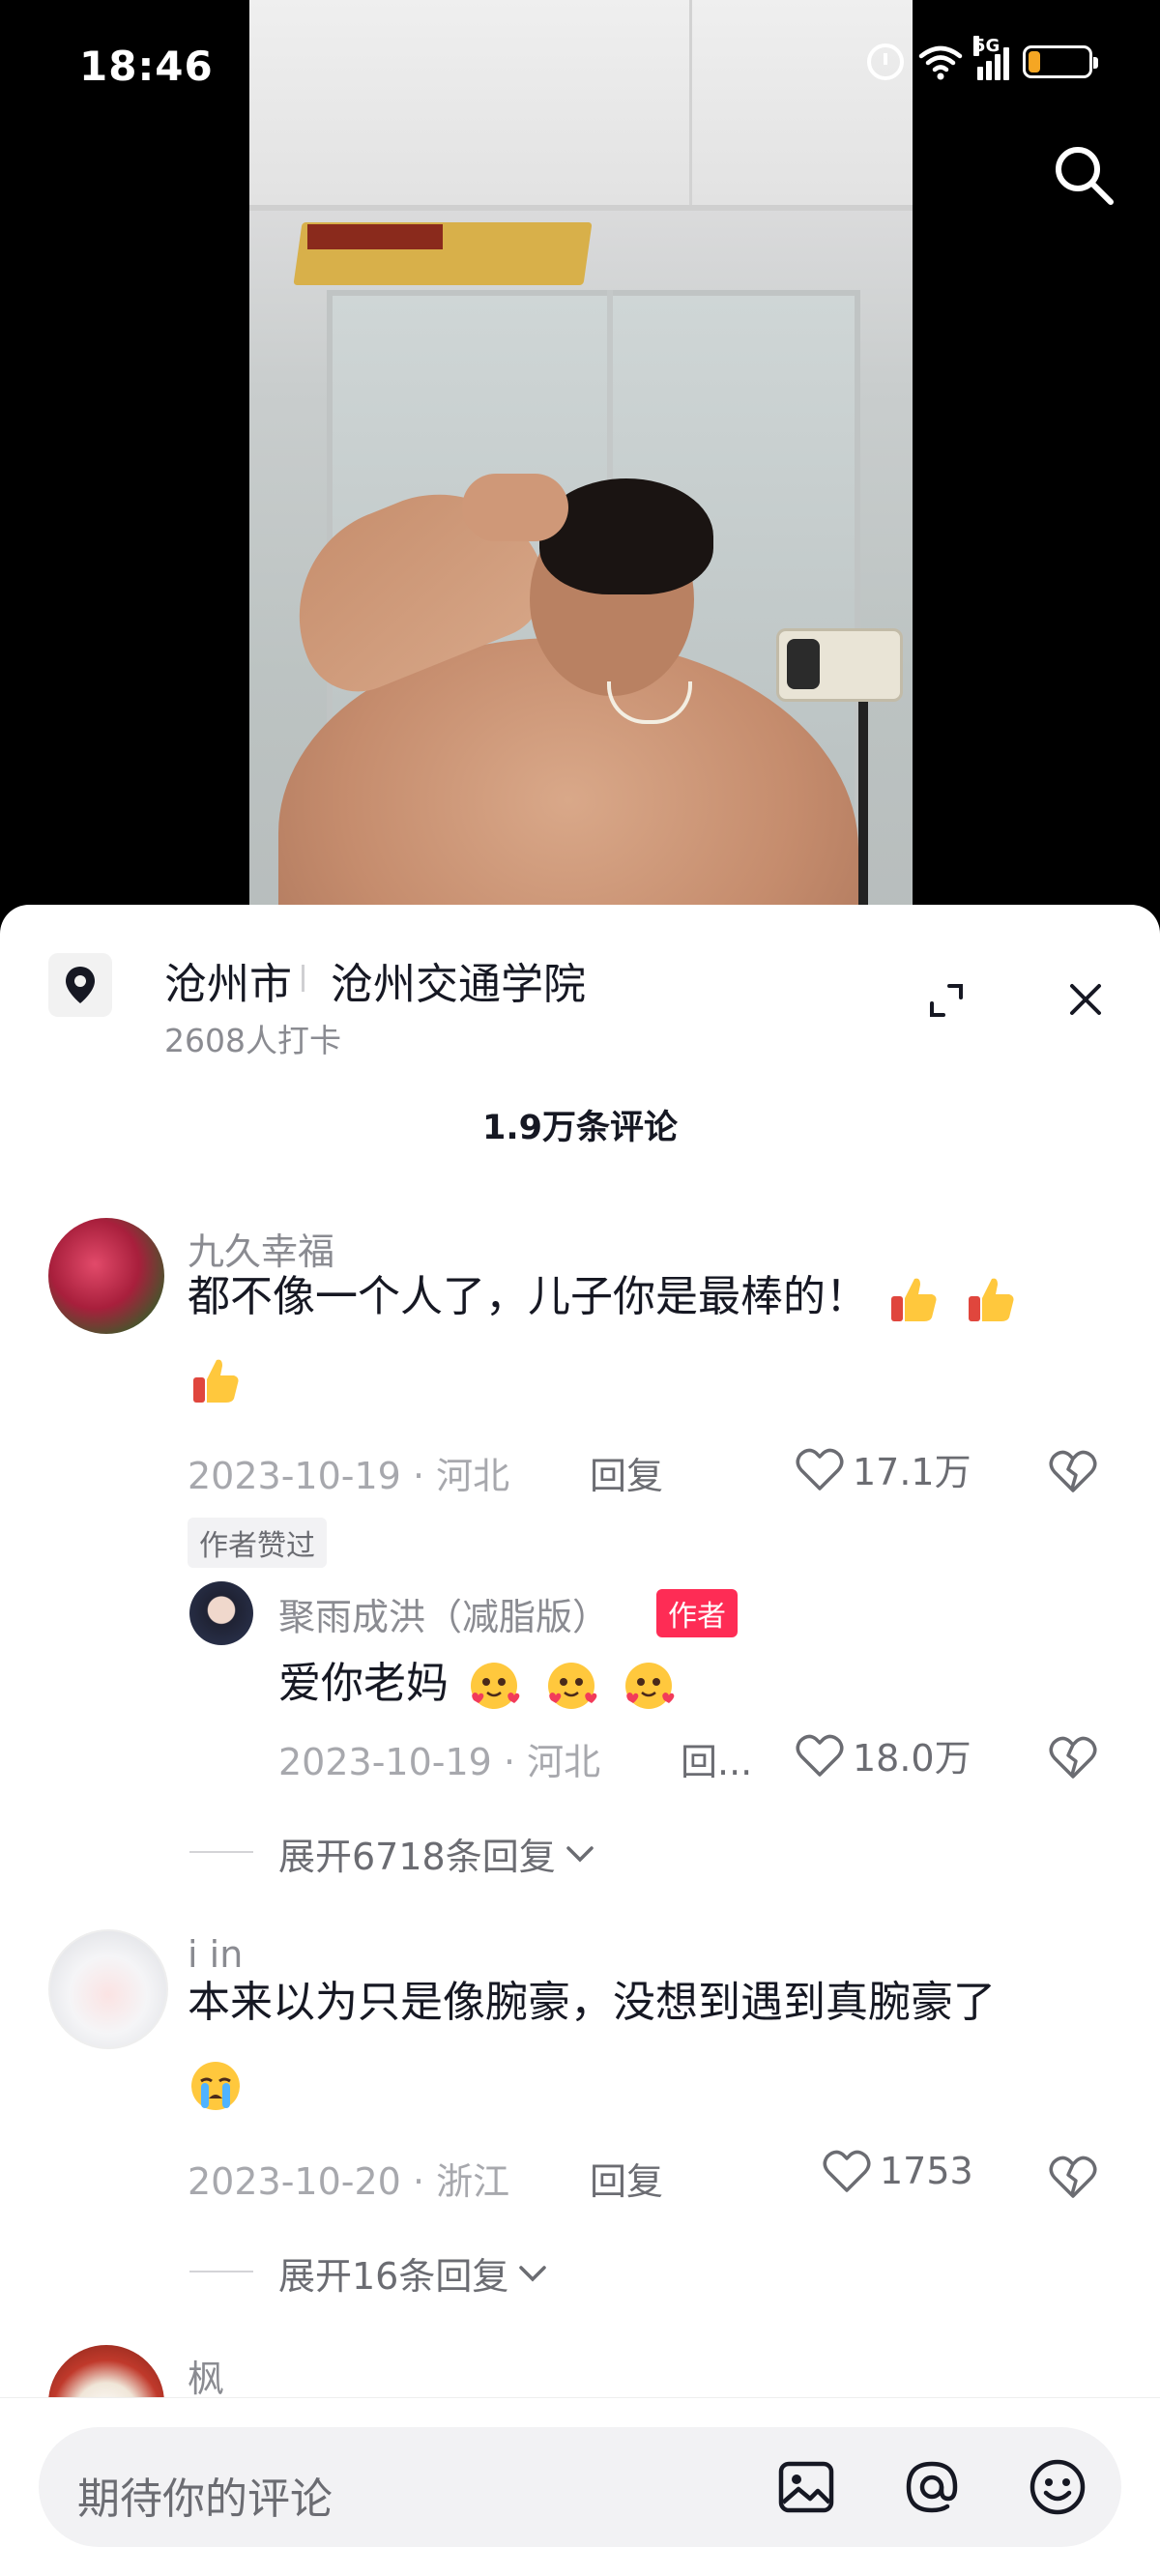 Image resolution: width=1160 pixels, height=2576 pixels. I want to click on expand-replies-button: 展开16条回复, so click(413, 2273).